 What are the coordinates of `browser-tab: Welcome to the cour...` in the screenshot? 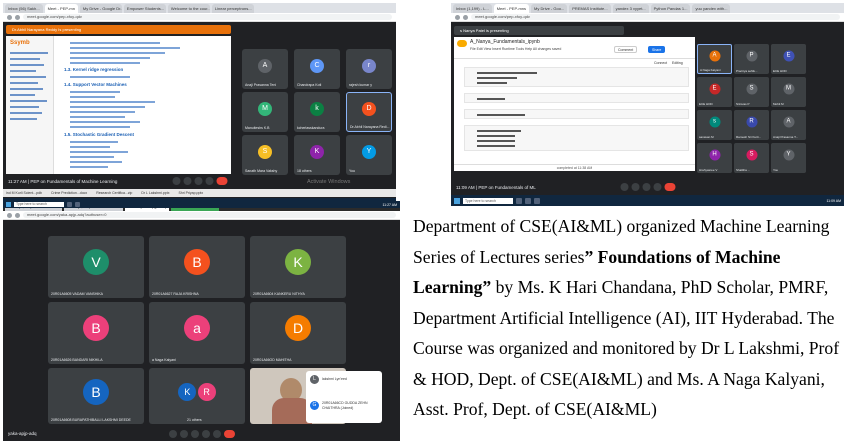 It's located at (188, 8).